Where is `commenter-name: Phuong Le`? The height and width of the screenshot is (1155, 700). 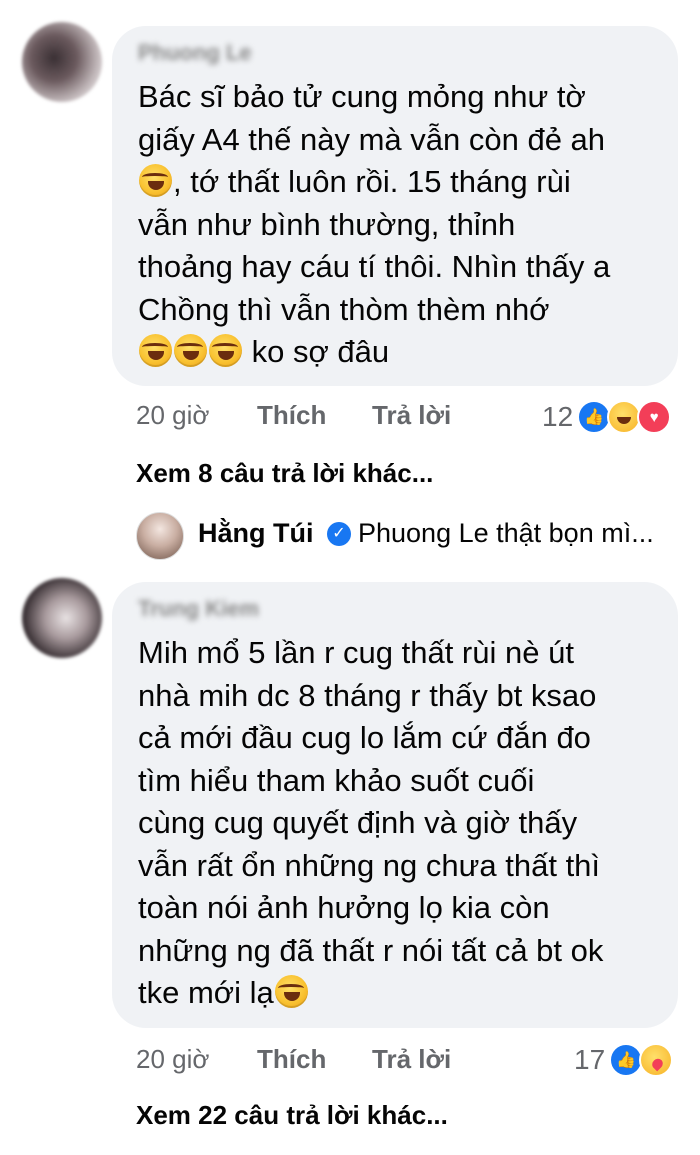 commenter-name: Phuong Le is located at coordinates (213, 54).